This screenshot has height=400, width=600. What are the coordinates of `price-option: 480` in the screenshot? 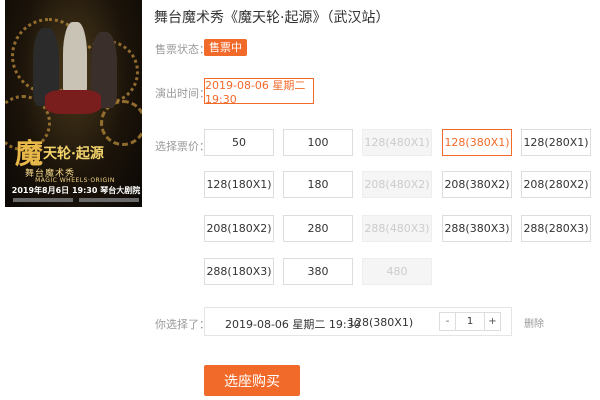 It's located at (397, 271).